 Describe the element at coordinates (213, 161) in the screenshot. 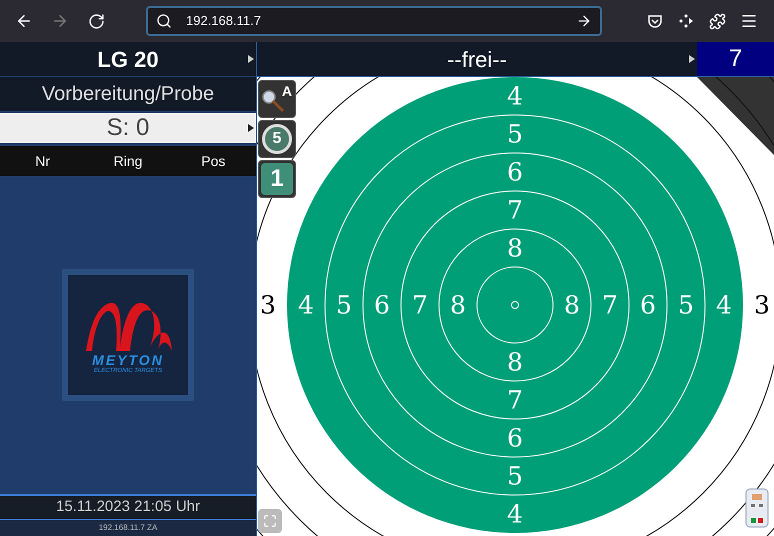

I see `column-header: Pos` at that location.